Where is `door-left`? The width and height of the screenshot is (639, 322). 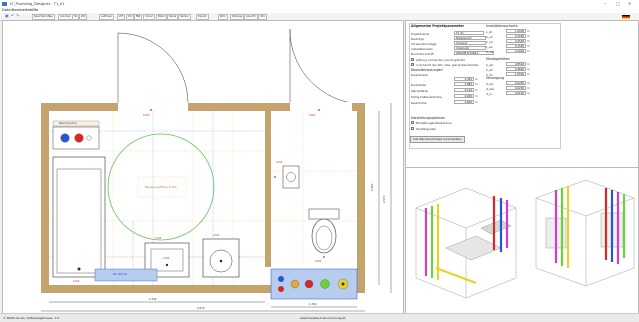
door-left is located at coordinates (153, 68).